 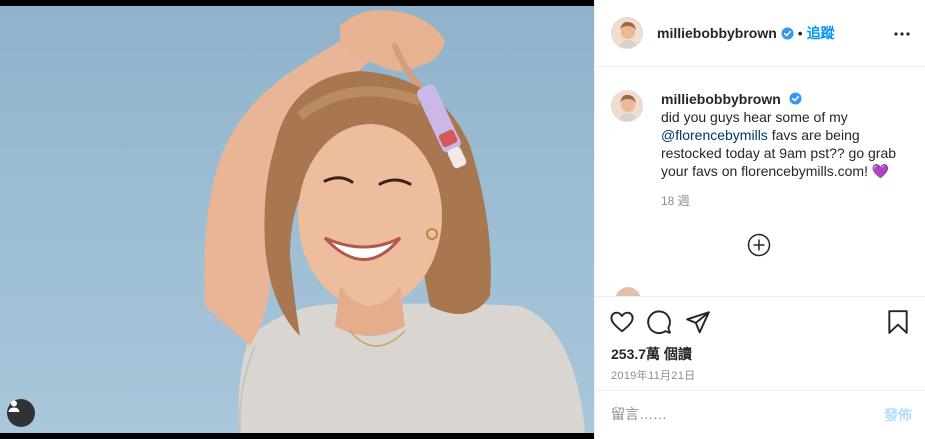 What do you see at coordinates (821, 33) in the screenshot?
I see `follow-button: 追蹤` at bounding box center [821, 33].